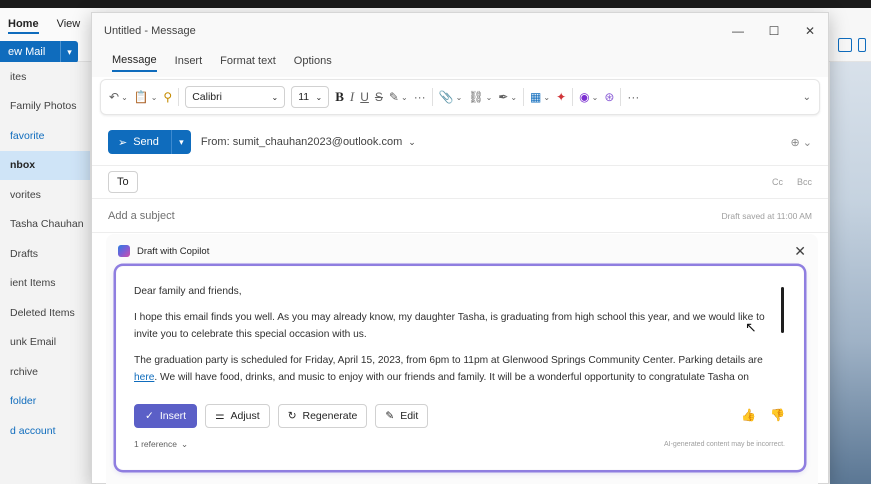 Image resolution: width=871 pixels, height=484 pixels. I want to click on regenerate-label: Regenerate, so click(330, 416).